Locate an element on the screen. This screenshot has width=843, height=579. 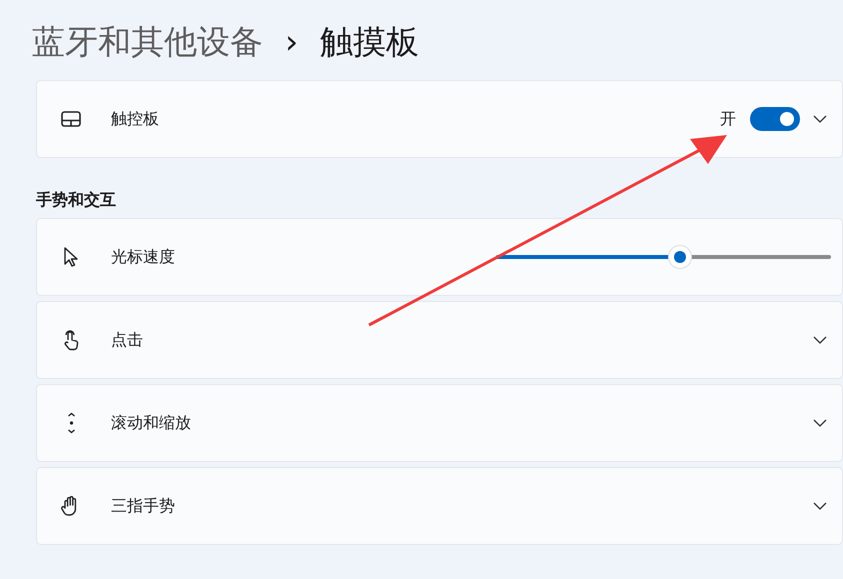
slider-thumb is located at coordinates (680, 257).